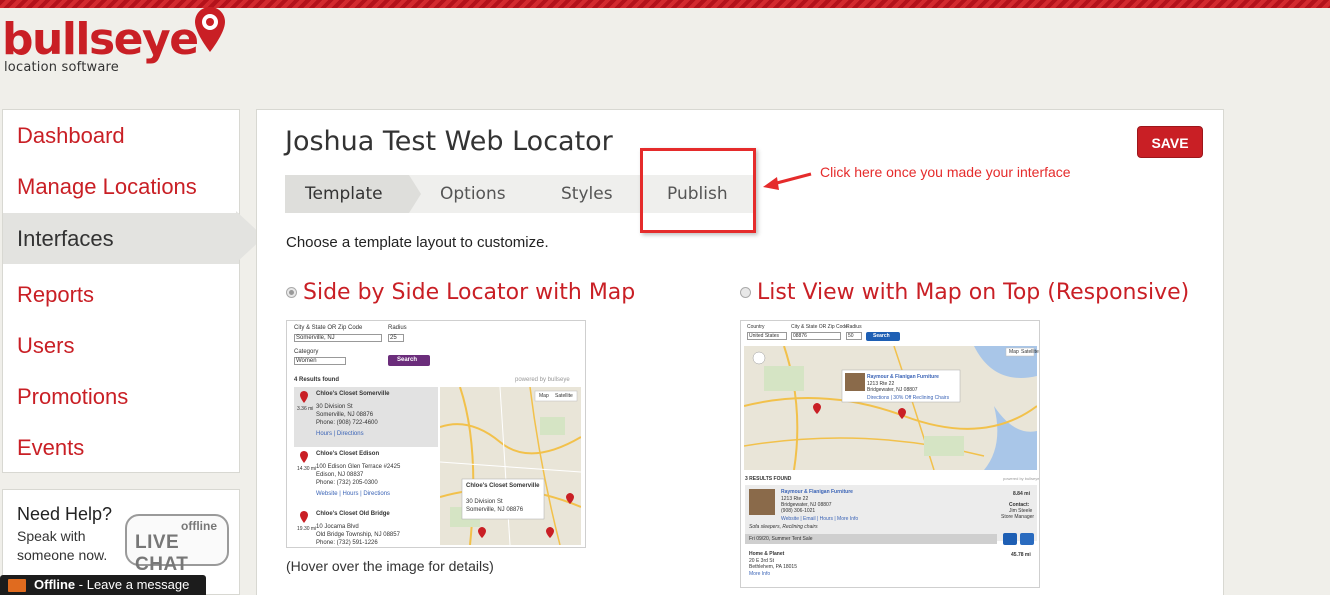 The image size is (1330, 595). Describe the element at coordinates (1170, 142) in the screenshot. I see `save-button: SAVE` at that location.